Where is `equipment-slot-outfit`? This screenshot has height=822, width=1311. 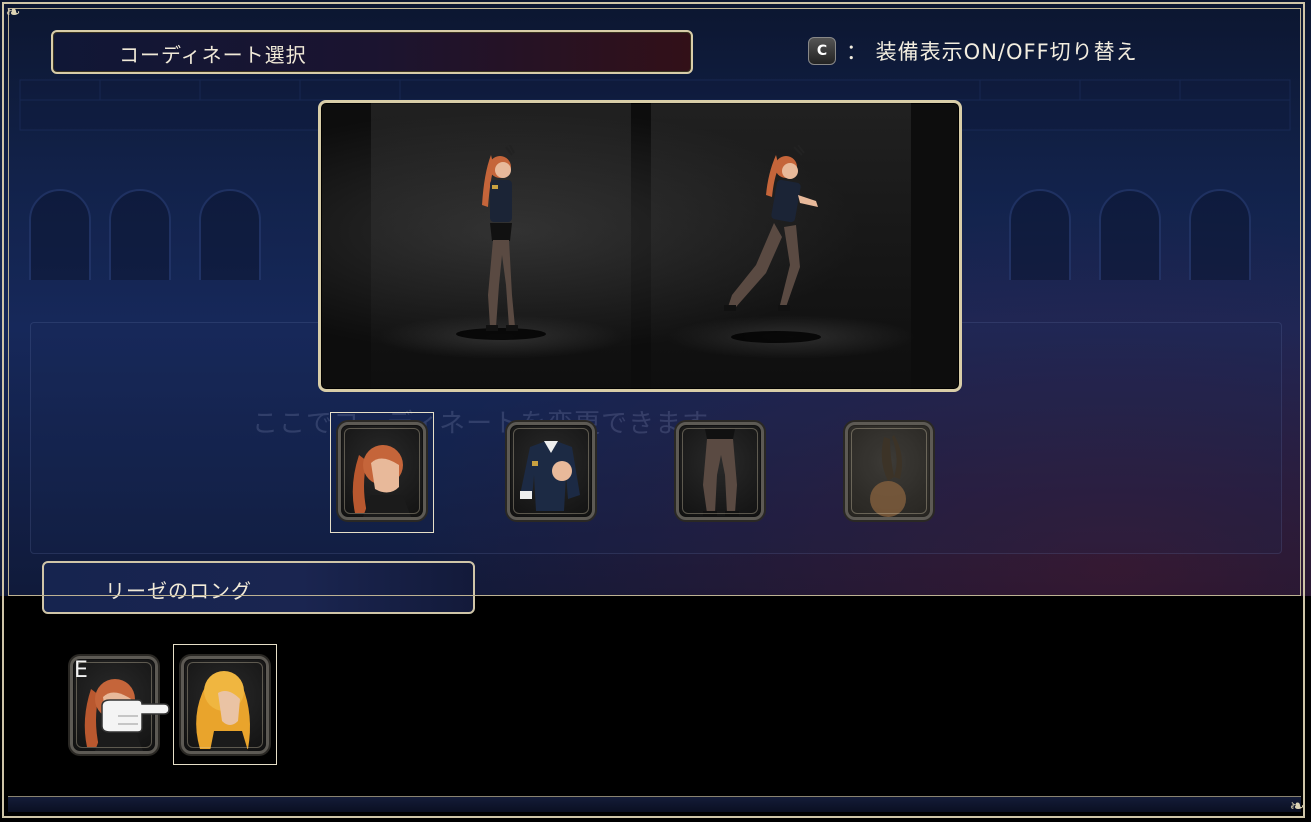
equipment-slot-outfit is located at coordinates (551, 471).